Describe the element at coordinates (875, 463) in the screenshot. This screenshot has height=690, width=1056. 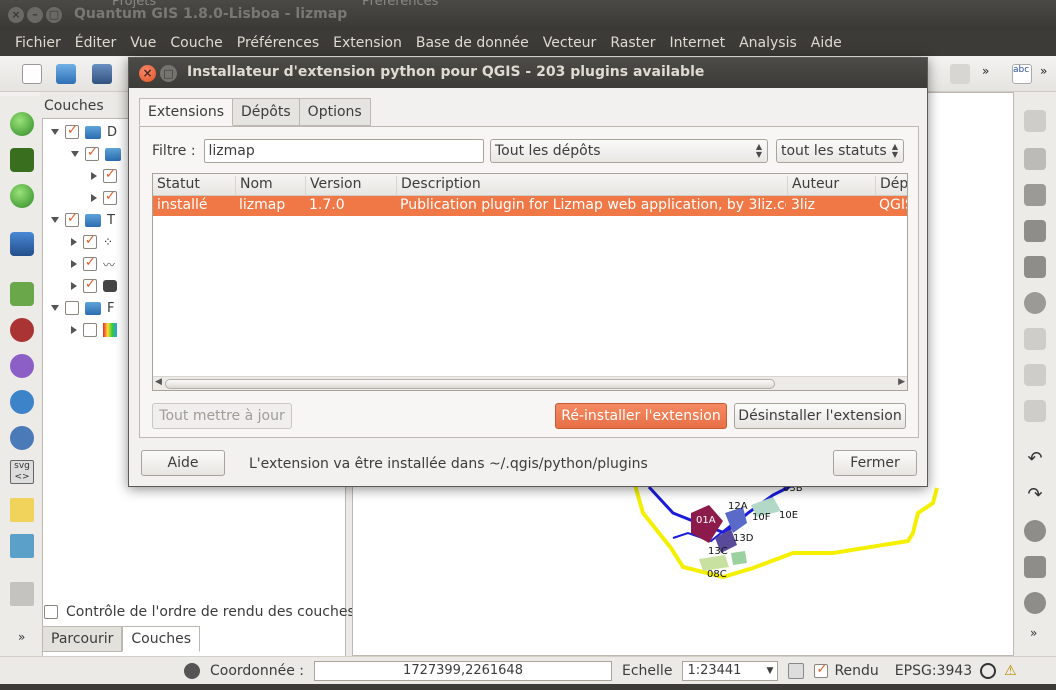
I see `close-dialog-button: Fermer` at that location.